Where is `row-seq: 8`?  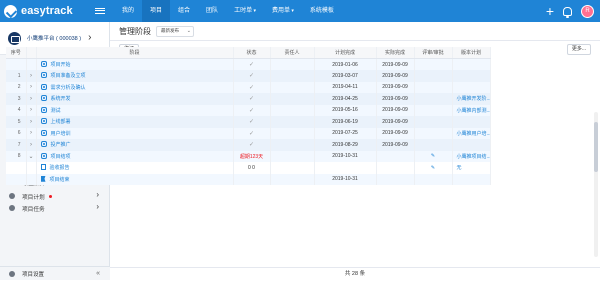
row-seq: 8 is located at coordinates (16, 156).